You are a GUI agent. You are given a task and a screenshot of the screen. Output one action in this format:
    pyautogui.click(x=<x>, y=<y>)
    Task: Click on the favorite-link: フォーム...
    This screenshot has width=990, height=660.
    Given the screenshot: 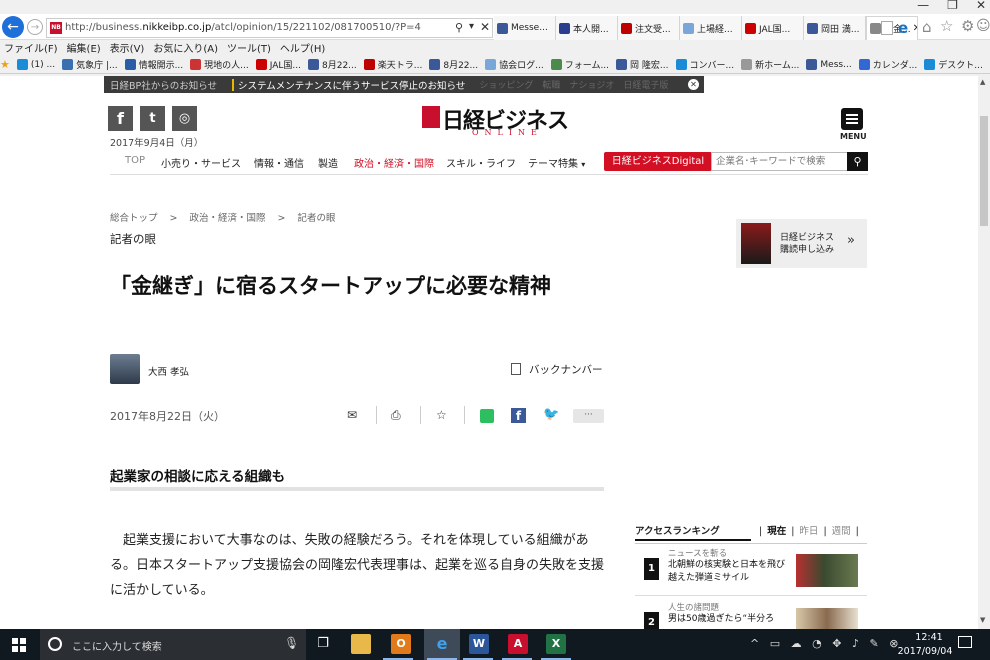 What is the action you would take?
    pyautogui.click(x=579, y=64)
    